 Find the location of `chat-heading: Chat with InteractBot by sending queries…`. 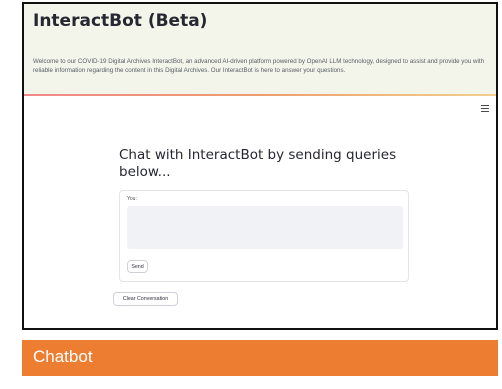

chat-heading: Chat with InteractBot by sending queries… is located at coordinates (258, 163).